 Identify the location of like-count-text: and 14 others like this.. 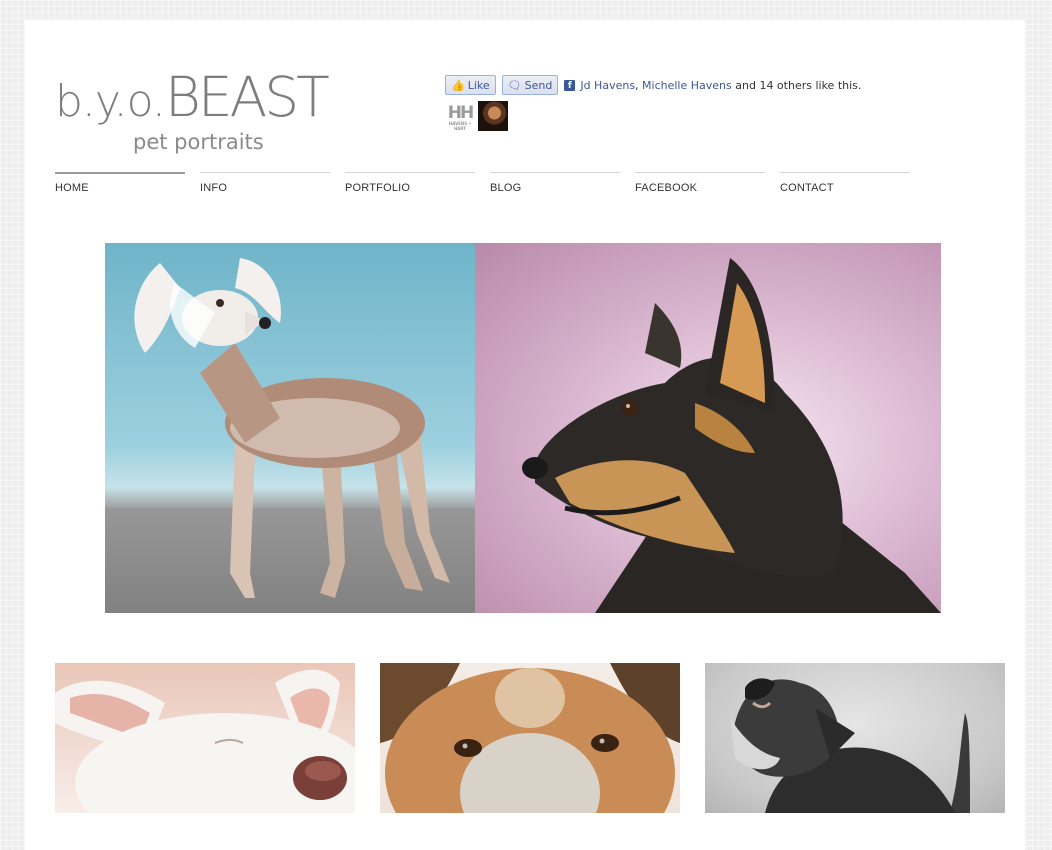
(798, 85).